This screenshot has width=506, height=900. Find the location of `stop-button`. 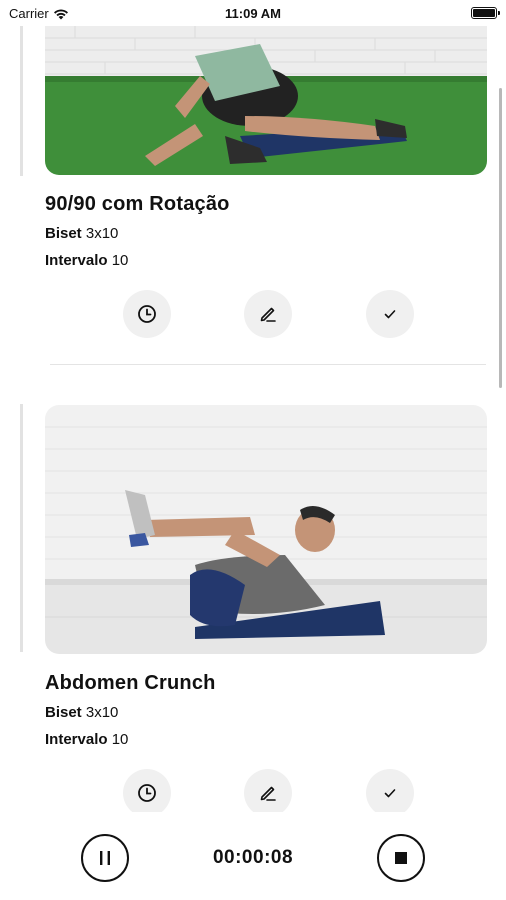

stop-button is located at coordinates (401, 858).